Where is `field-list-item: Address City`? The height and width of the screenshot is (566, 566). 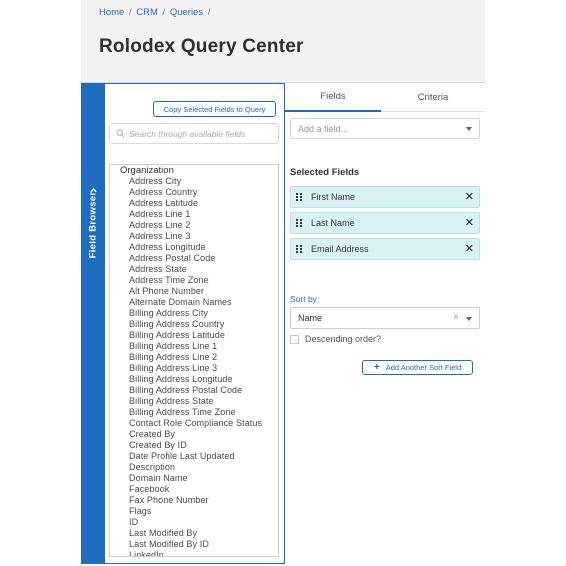
field-list-item: Address City is located at coordinates (194, 181).